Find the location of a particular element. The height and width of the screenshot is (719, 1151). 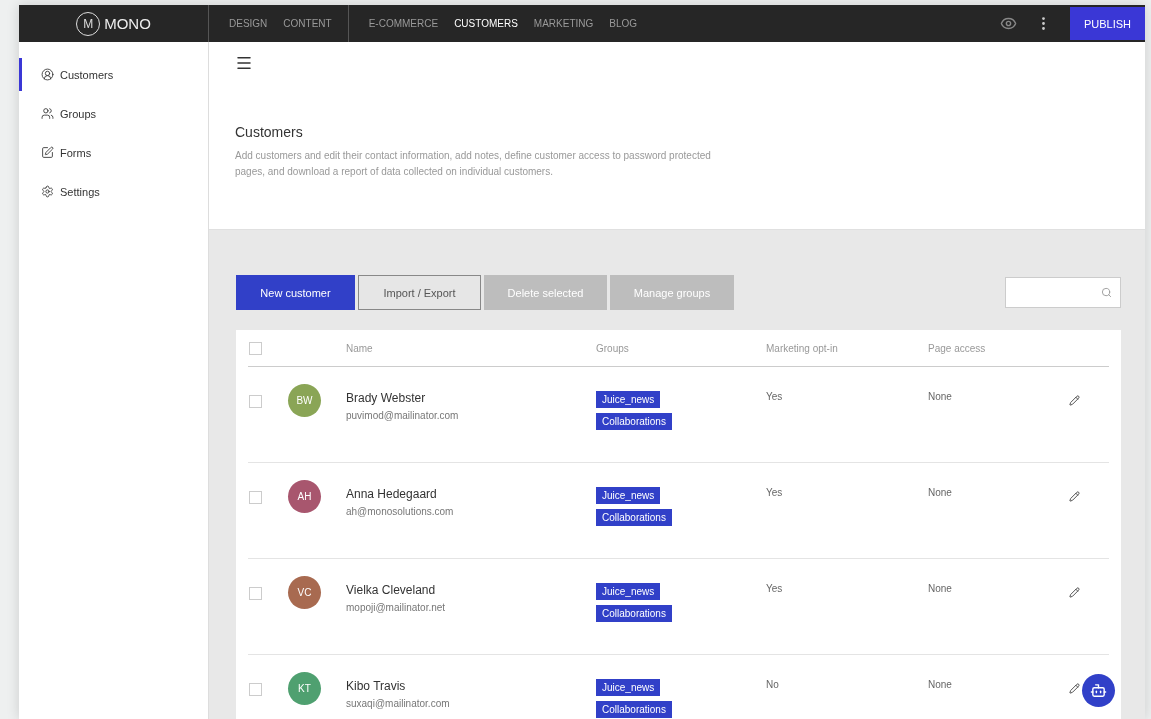

avatar: VC is located at coordinates (304, 592).